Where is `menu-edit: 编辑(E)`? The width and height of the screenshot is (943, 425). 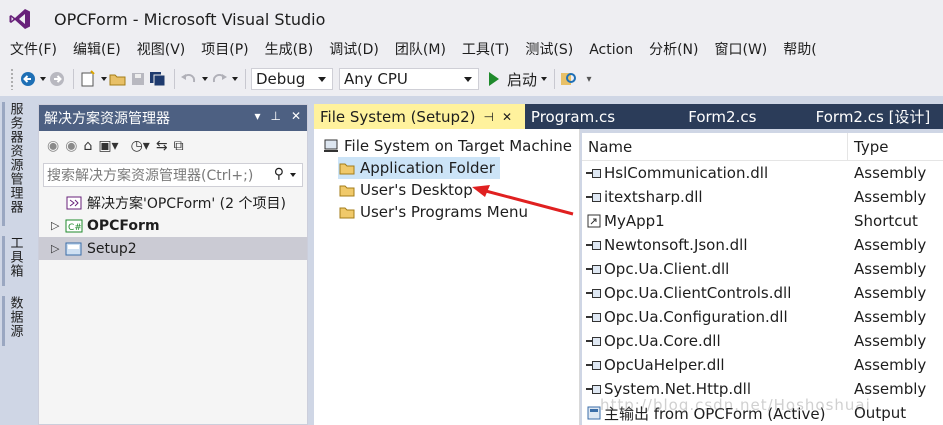
menu-edit: 编辑(E) is located at coordinates (95, 50).